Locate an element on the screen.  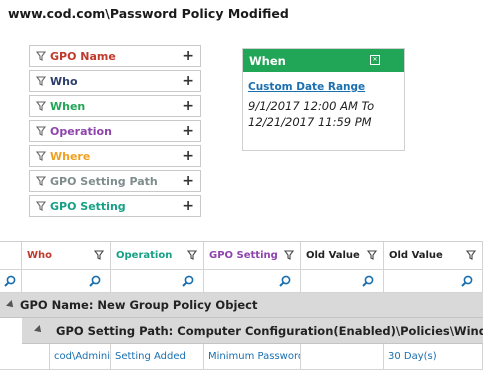
table-cell: Minimum Password is located at coordinates (252, 356).